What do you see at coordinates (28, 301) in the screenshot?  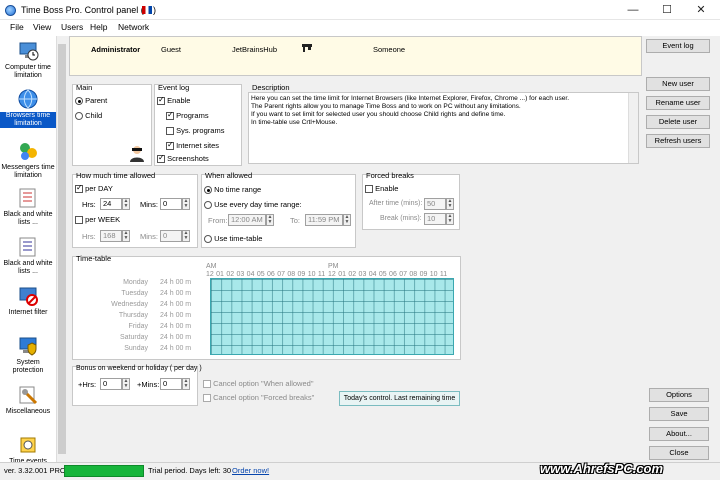 I see `sidebar-item-internet-filter: Internet filter` at bounding box center [28, 301].